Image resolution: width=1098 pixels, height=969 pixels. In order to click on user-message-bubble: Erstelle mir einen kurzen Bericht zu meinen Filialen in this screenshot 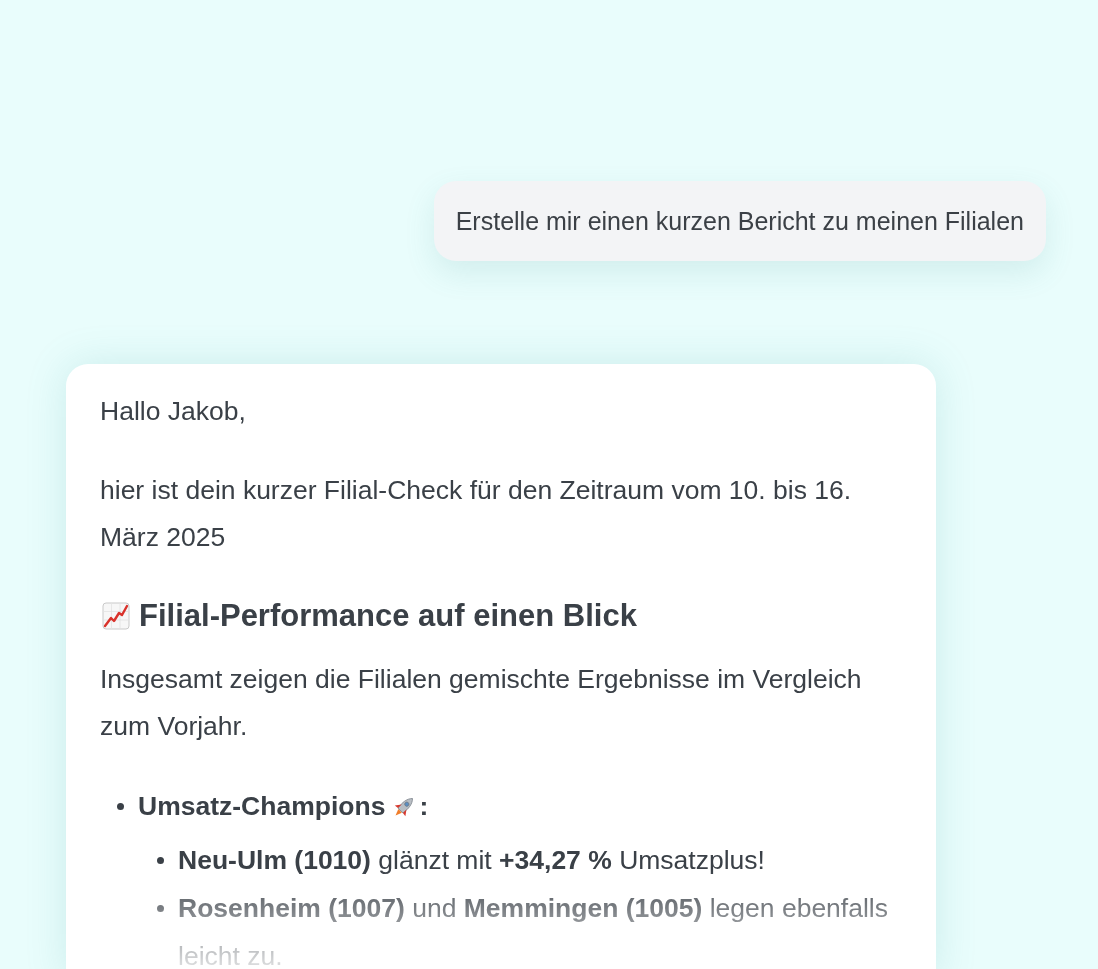, I will do `click(739, 221)`.